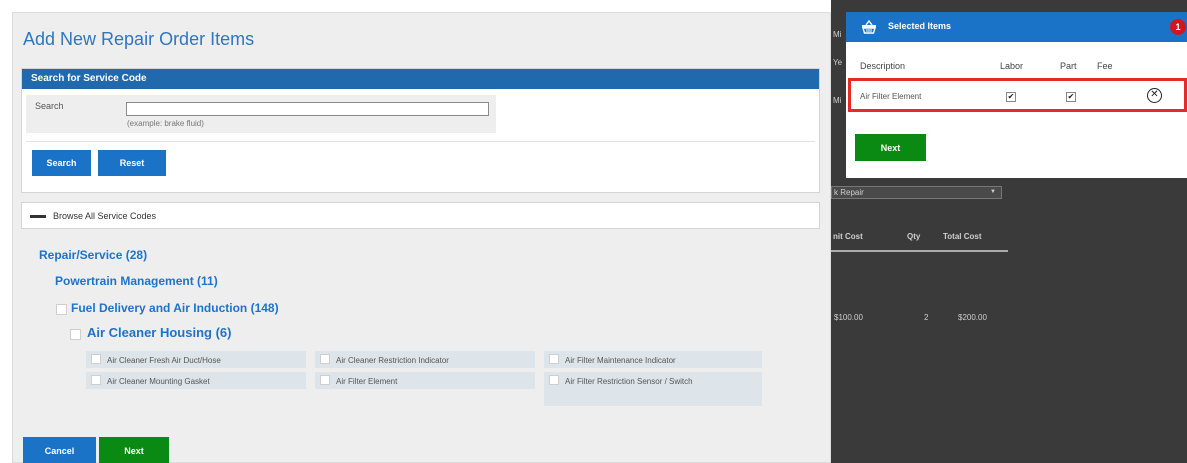 The image size is (1187, 463). What do you see at coordinates (59, 450) in the screenshot?
I see `cancel-button: Cancel` at bounding box center [59, 450].